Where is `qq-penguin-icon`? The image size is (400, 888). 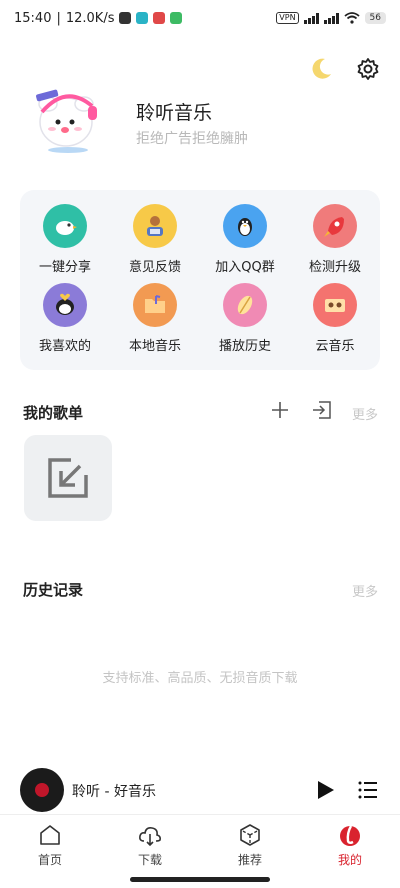
qq-penguin-icon is located at coordinates (245, 226).